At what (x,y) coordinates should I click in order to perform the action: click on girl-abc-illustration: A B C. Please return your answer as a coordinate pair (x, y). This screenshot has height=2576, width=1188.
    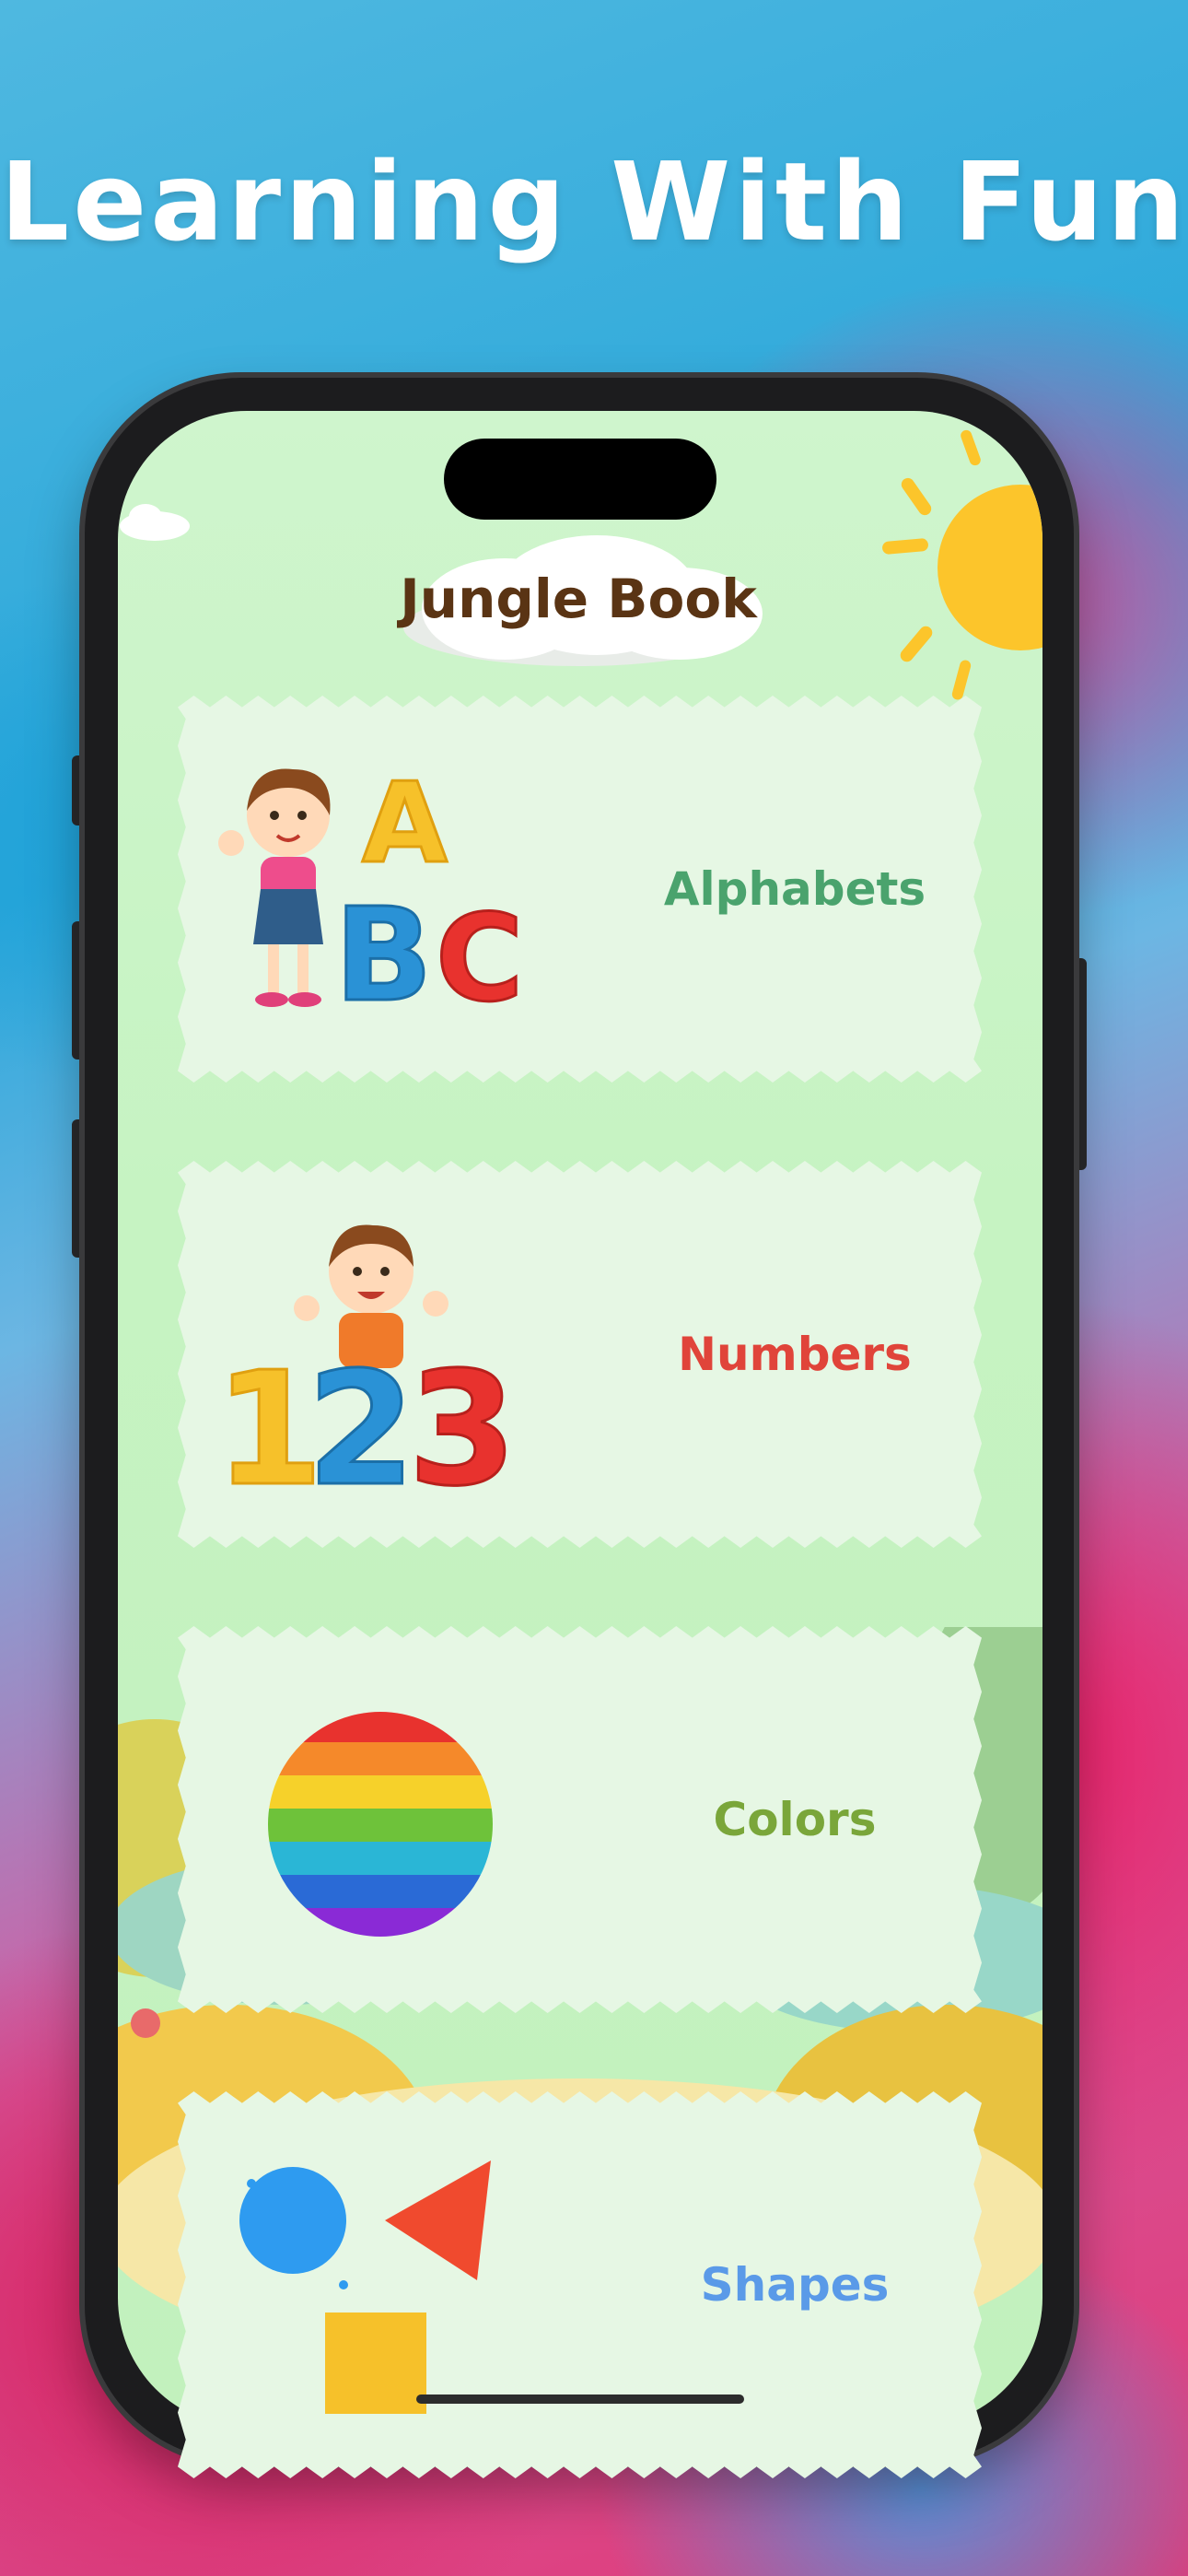
    Looking at the image, I should click on (371, 896).